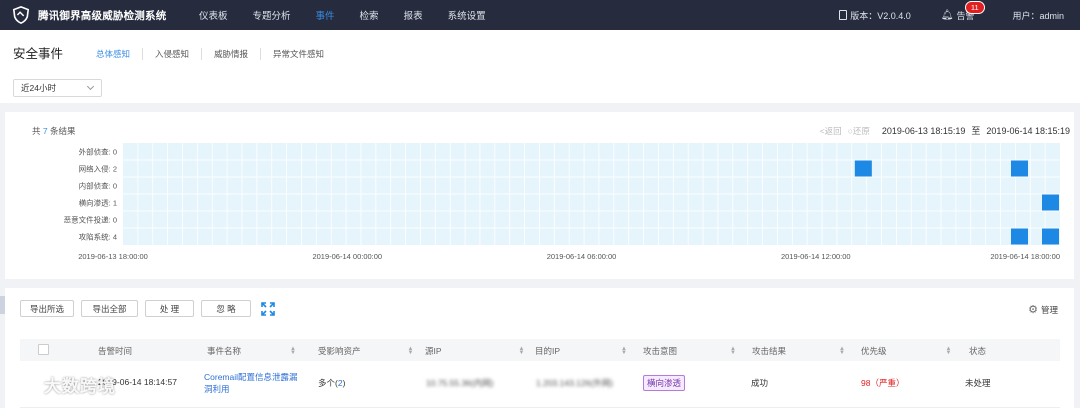  I want to click on document-icon, so click(843, 15).